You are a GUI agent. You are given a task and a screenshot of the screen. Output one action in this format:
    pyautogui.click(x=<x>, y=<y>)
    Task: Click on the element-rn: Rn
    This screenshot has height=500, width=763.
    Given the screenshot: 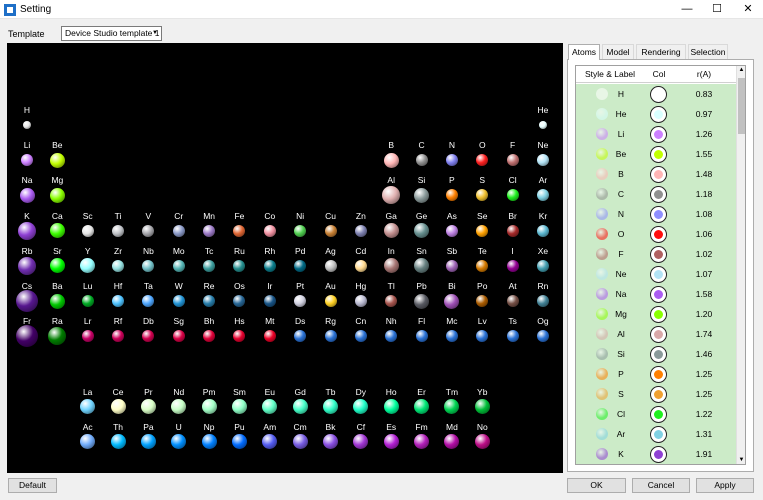 What is the action you would take?
    pyautogui.click(x=543, y=298)
    